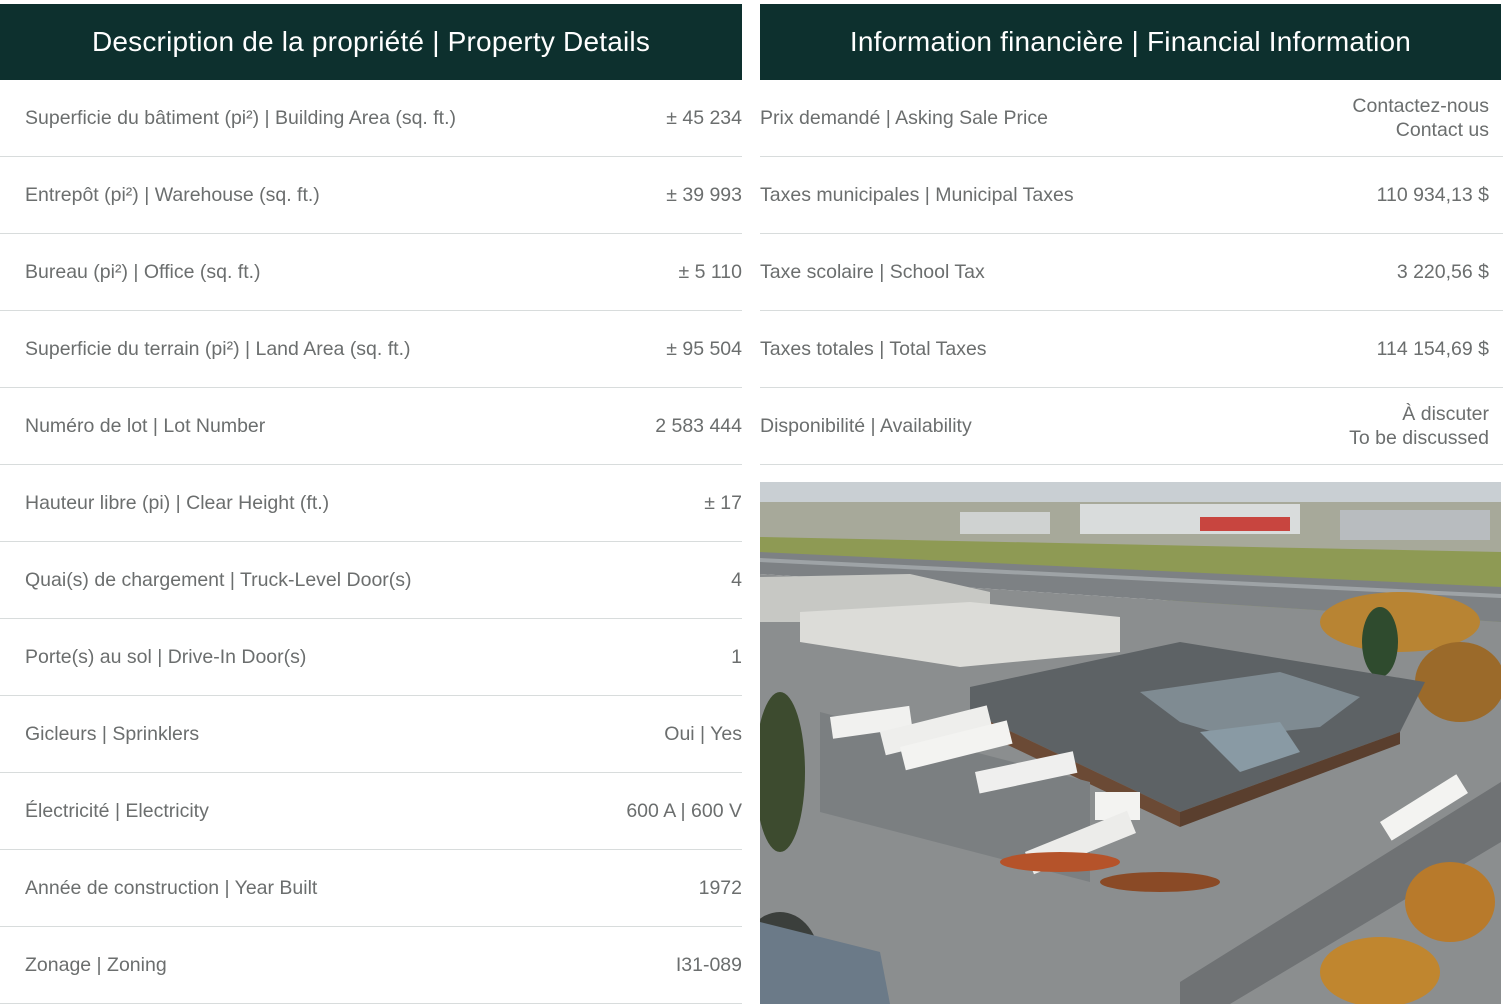 Image resolution: width=1503 pixels, height=1004 pixels. Describe the element at coordinates (1131, 349) in the screenshot. I see `financial-row-total-taxes: Taxes totales | Total Taxes 114 154,69 $` at that location.